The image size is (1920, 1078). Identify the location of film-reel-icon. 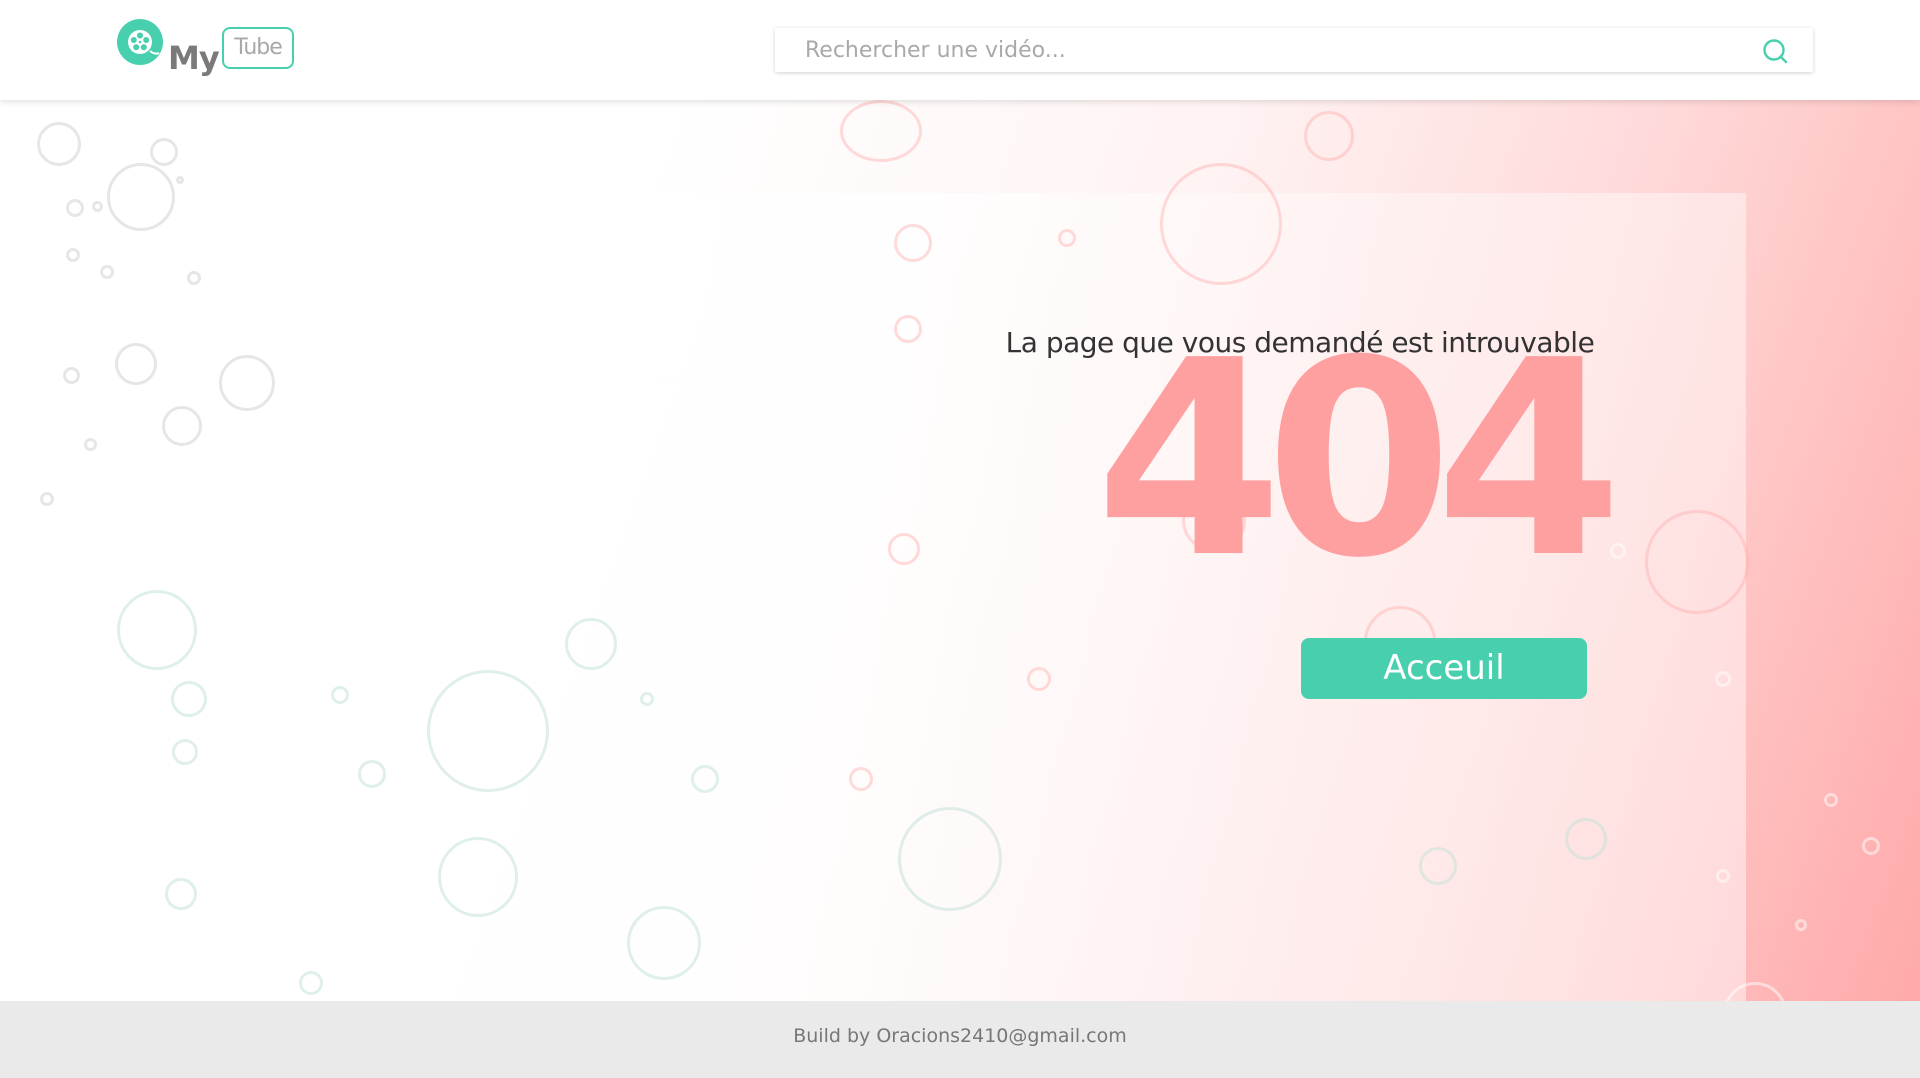
(140, 42).